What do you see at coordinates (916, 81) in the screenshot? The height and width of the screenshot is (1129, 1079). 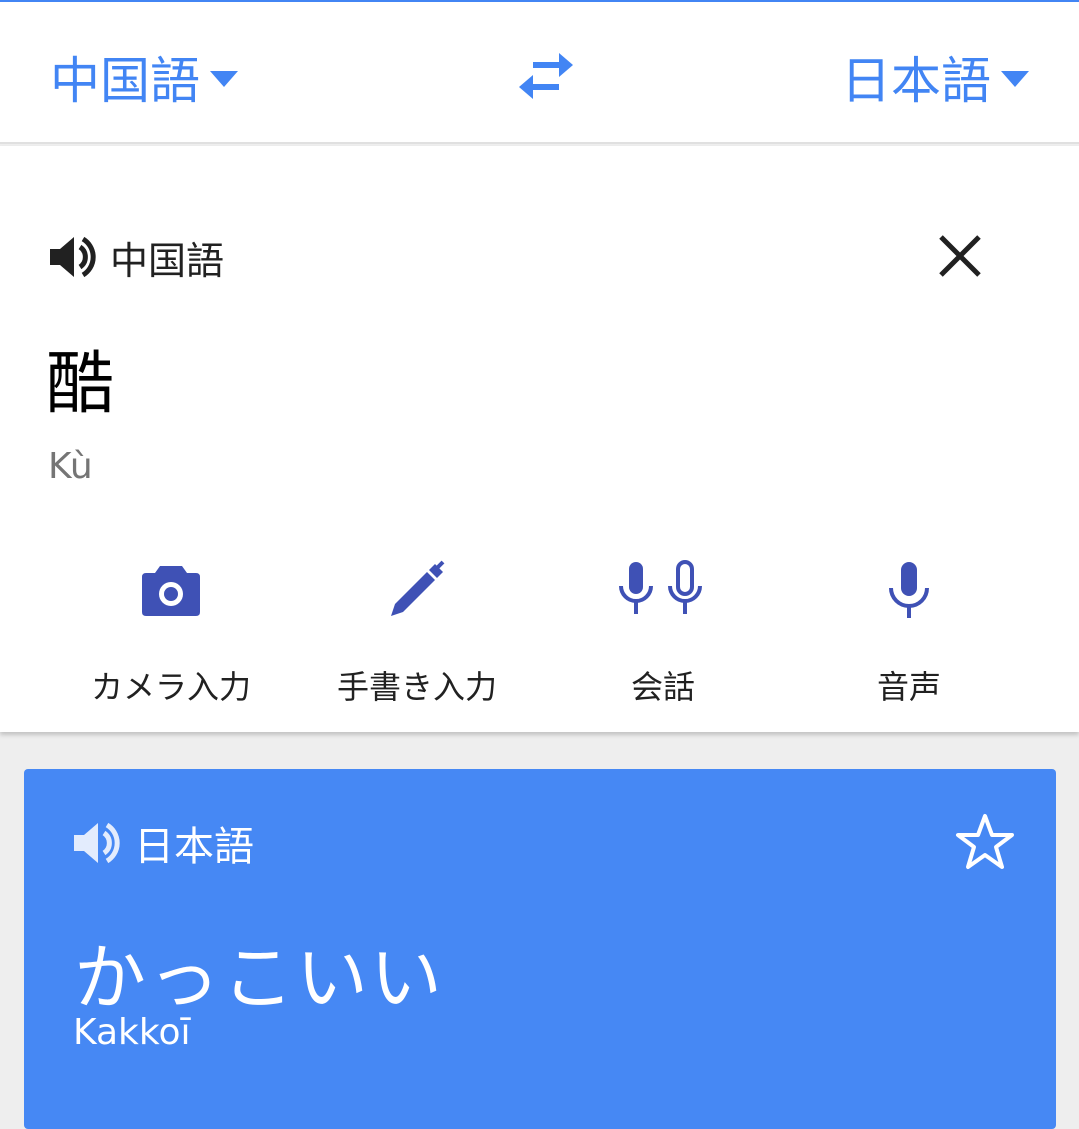 I see `target-language-label: 日本語` at bounding box center [916, 81].